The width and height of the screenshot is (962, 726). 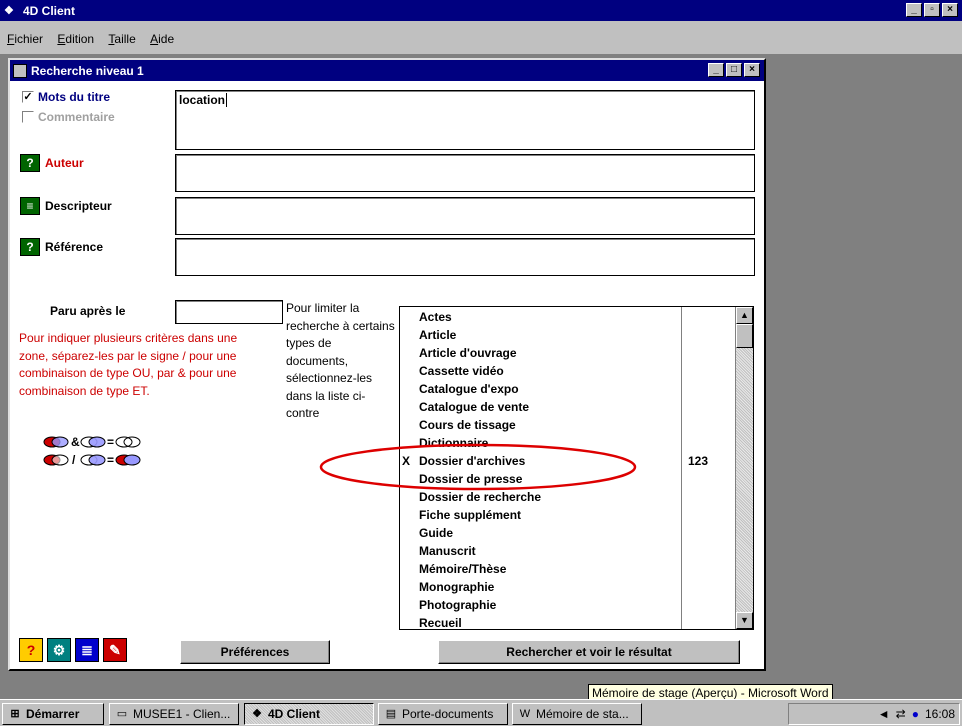 I want to click on list-item: Article d'ouvrage, so click(x=567, y=353).